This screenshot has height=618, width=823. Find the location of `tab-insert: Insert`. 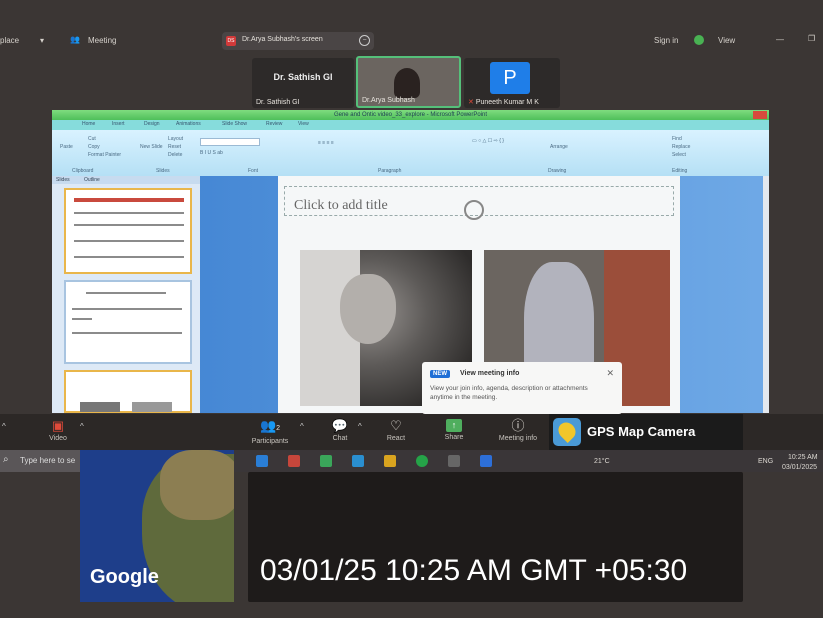

tab-insert: Insert is located at coordinates (118, 124).